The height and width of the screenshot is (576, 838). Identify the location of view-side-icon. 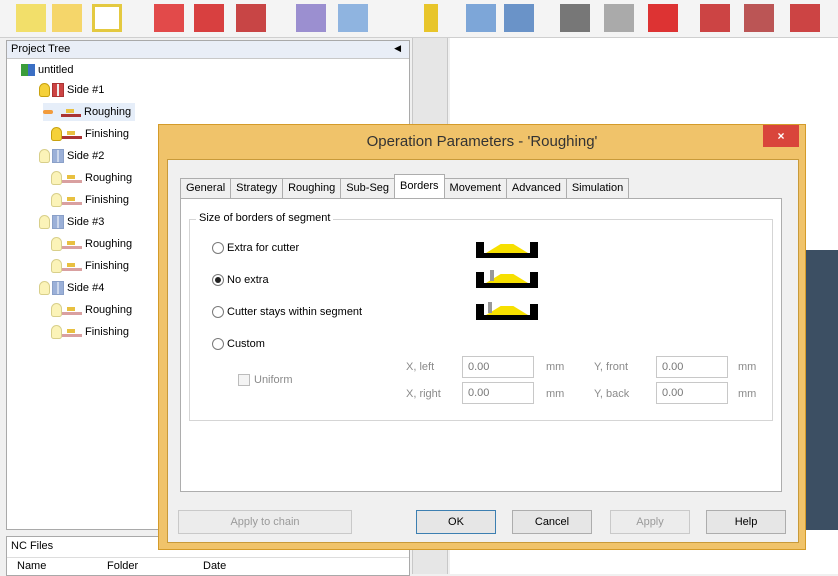
(715, 18).